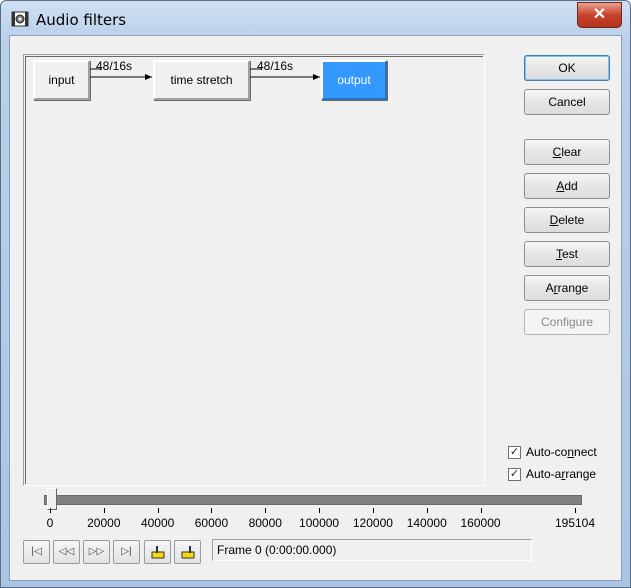 The width and height of the screenshot is (631, 588). I want to click on timeline-tick-label: 140000, so click(426, 523).